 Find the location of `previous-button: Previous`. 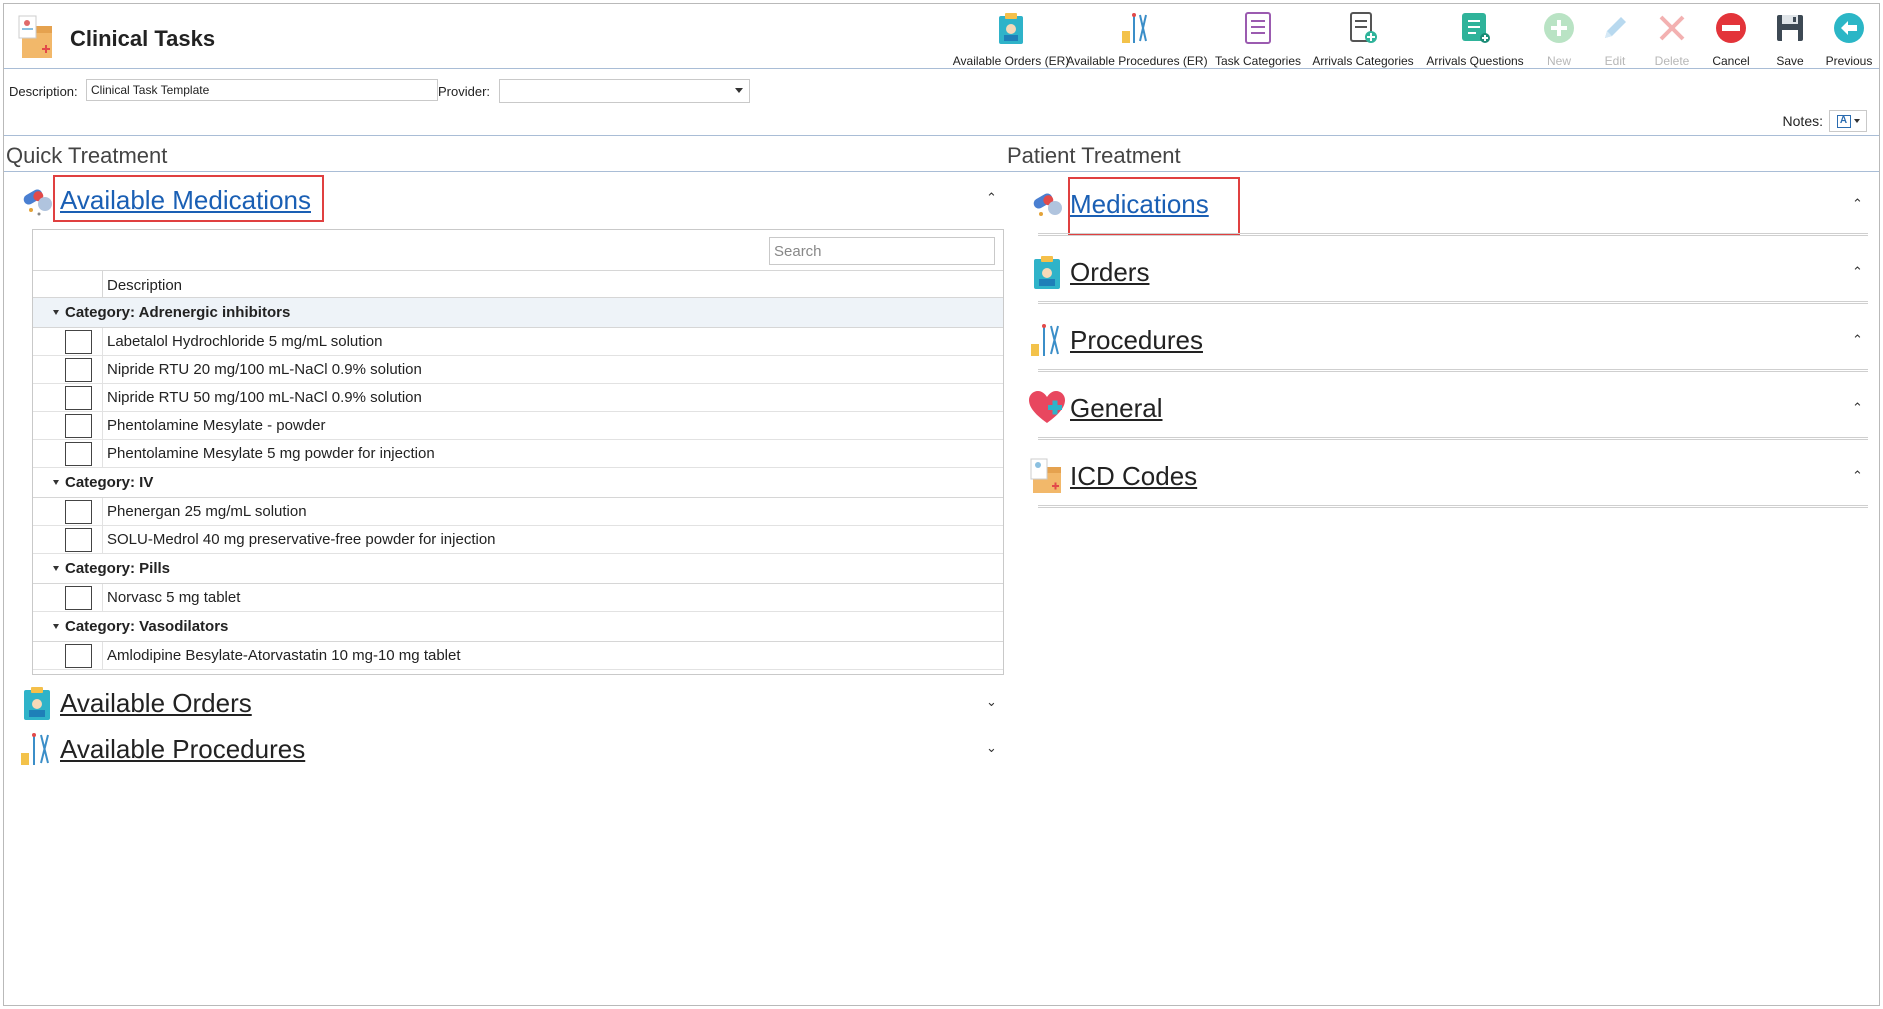

previous-button: Previous is located at coordinates (1849, 37).